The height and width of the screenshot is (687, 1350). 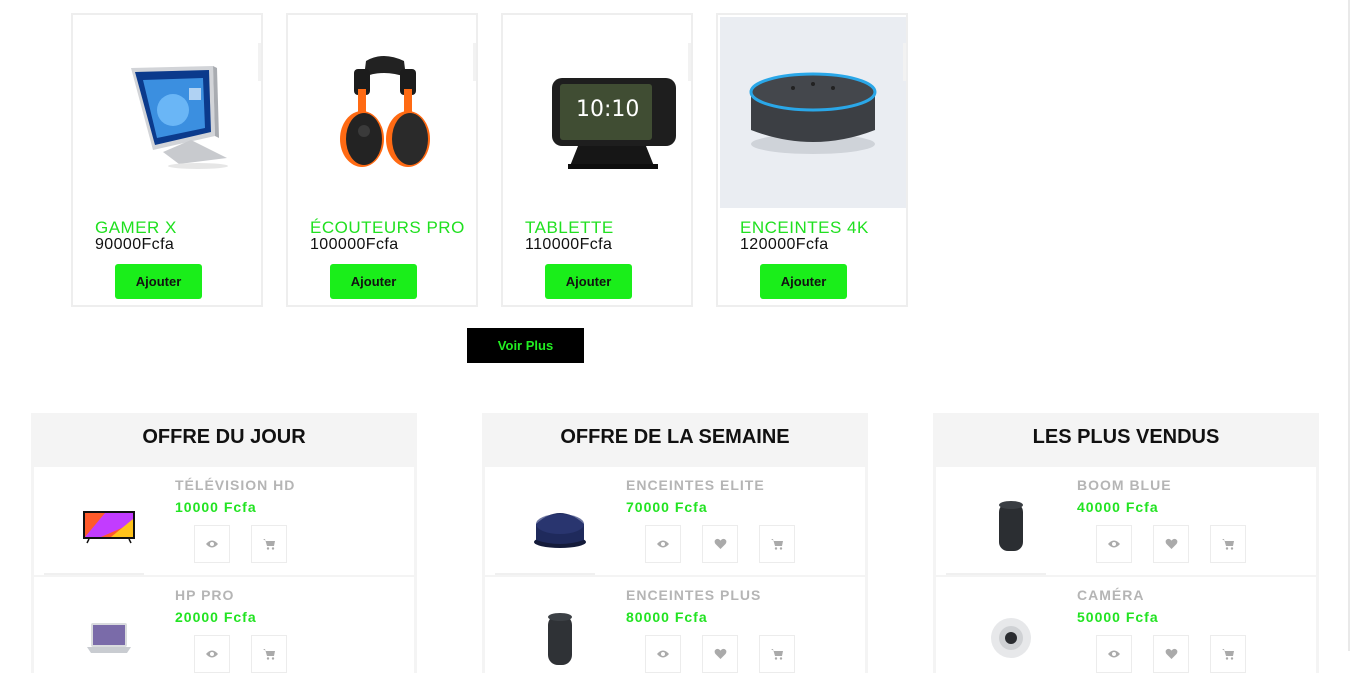 I want to click on offer-panel-title: OFFRE DE LA SEMAINE, so click(x=675, y=437).